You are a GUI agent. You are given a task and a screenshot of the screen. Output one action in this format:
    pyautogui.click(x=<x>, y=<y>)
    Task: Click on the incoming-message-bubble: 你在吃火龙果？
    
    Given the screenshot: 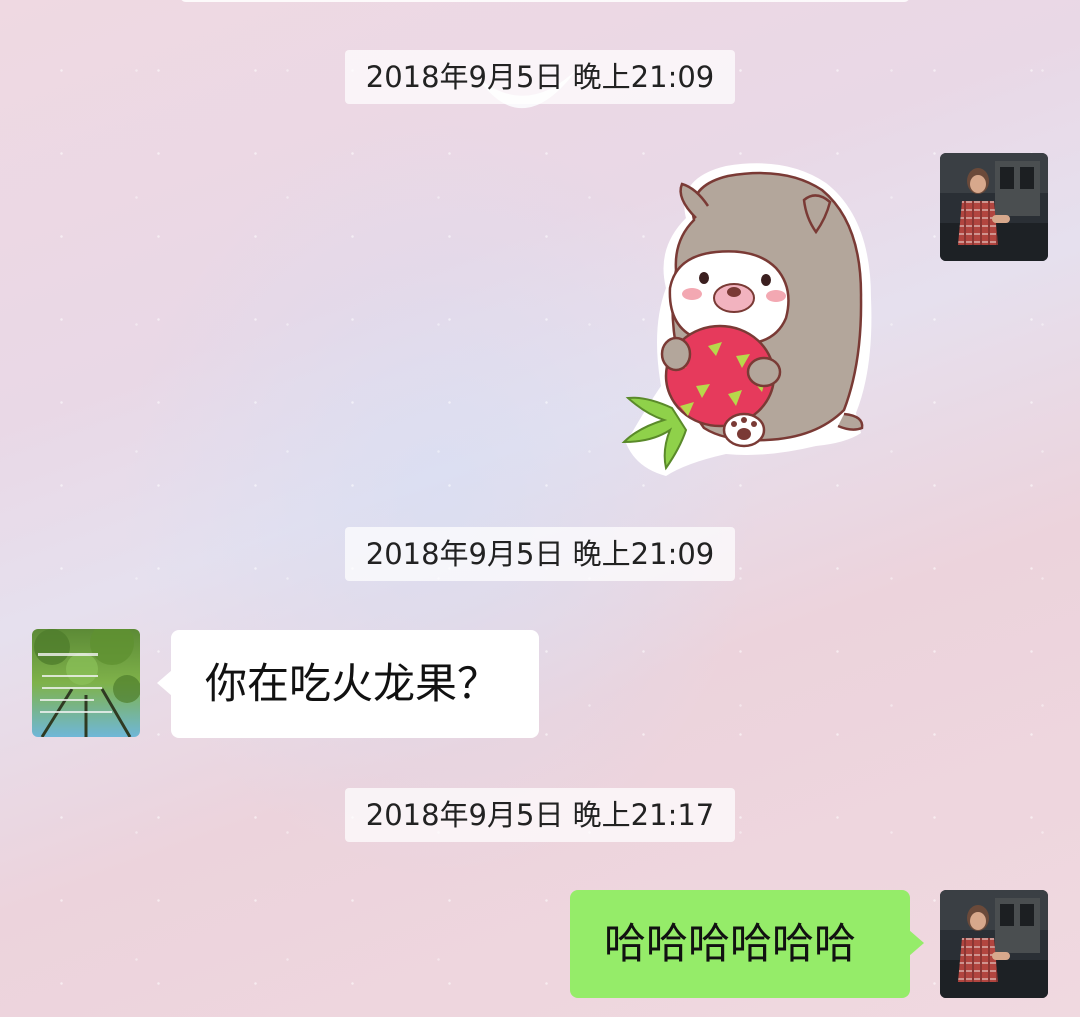 What is the action you would take?
    pyautogui.click(x=348, y=684)
    